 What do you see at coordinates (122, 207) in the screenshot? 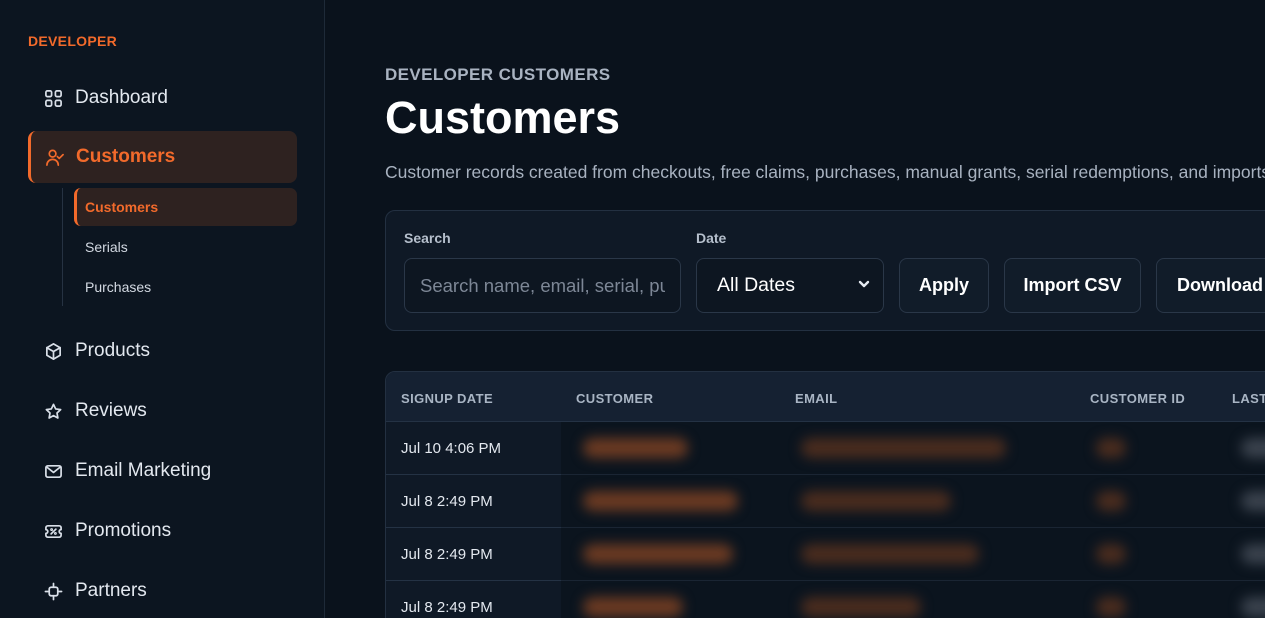
I see `subnav-item-label: Customers` at bounding box center [122, 207].